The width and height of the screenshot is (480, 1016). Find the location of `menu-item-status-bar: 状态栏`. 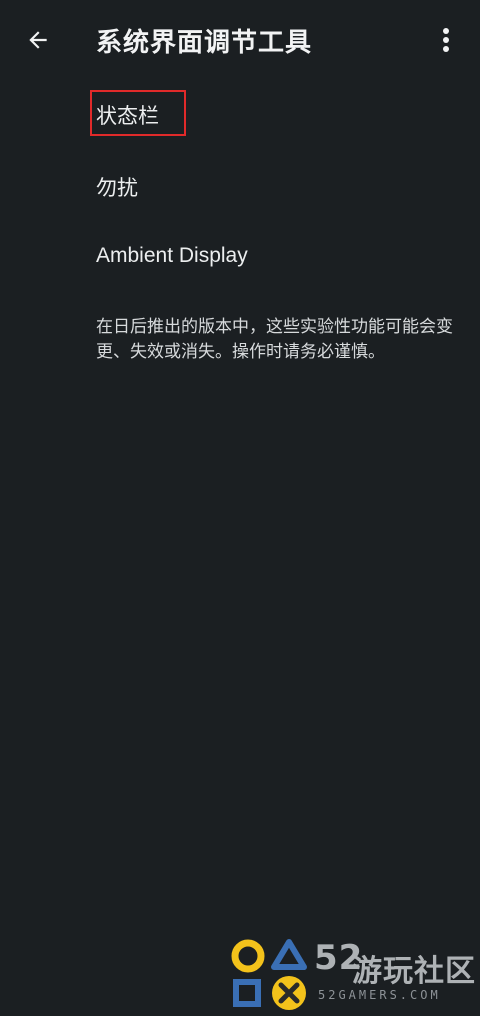

menu-item-status-bar: 状态栏 is located at coordinates (240, 115).